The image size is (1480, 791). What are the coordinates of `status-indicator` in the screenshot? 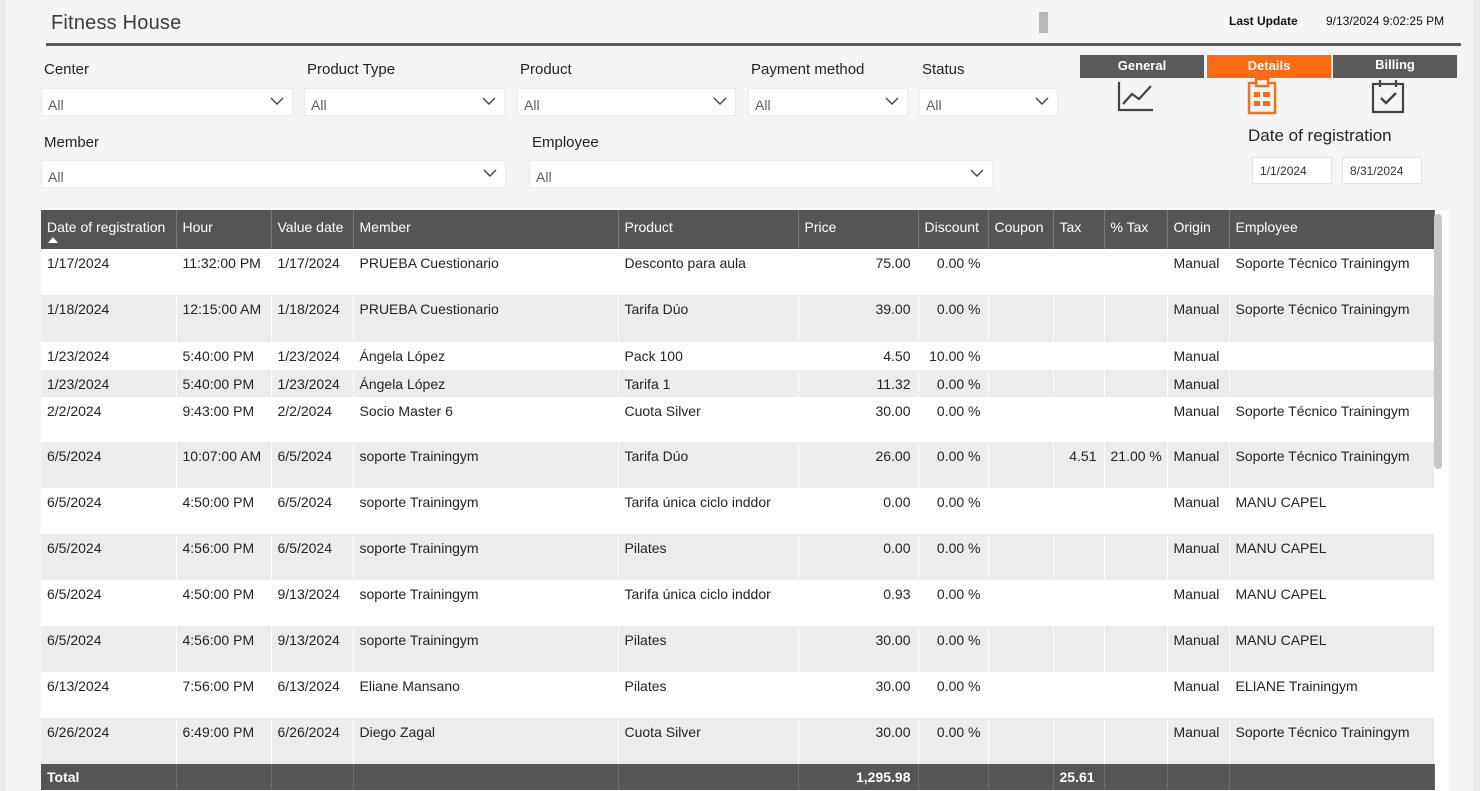 It's located at (1043, 22).